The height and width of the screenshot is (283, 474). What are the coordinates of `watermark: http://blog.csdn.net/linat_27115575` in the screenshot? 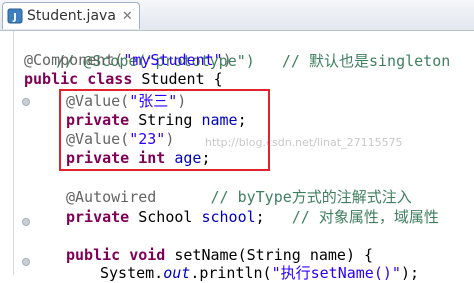 It's located at (304, 142).